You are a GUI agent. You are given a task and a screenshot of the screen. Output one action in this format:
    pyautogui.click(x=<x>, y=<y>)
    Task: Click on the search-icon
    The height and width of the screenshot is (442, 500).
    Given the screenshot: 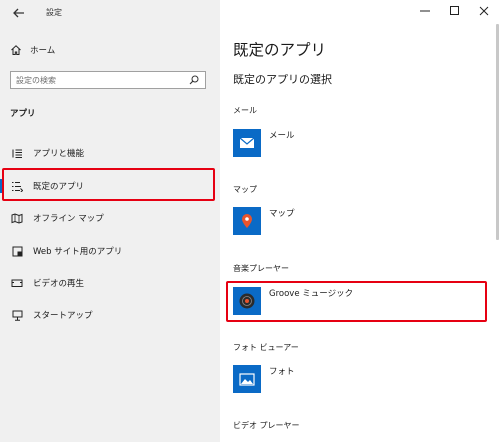 What is the action you would take?
    pyautogui.click(x=194, y=80)
    